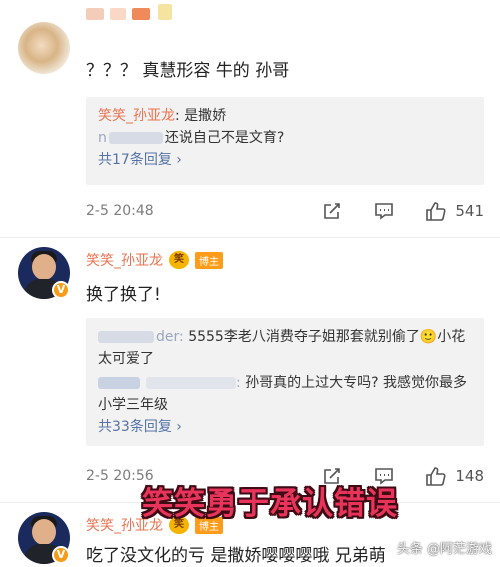 Image resolution: width=500 pixels, height=567 pixels. Describe the element at coordinates (209, 260) in the screenshot. I see `blogger-badge: 博主` at that location.